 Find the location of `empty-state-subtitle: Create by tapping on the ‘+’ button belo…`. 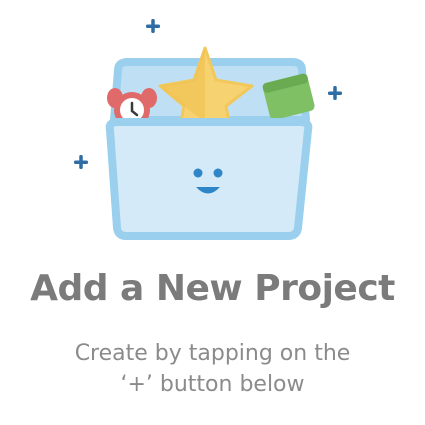

empty-state-subtitle: Create by tapping on the ‘+’ button belo… is located at coordinates (212, 369).